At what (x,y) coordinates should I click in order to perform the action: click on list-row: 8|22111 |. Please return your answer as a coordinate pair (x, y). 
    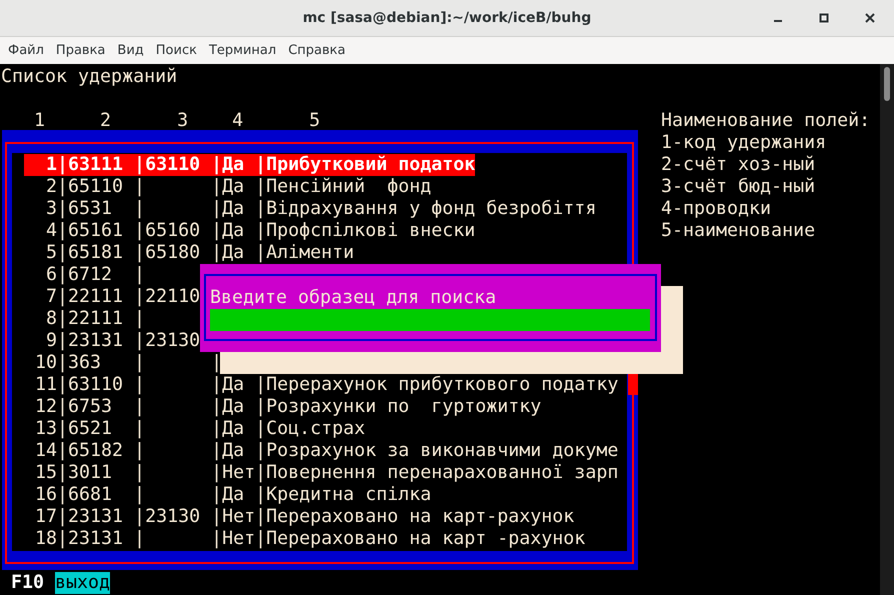
    Looking at the image, I should click on (85, 319).